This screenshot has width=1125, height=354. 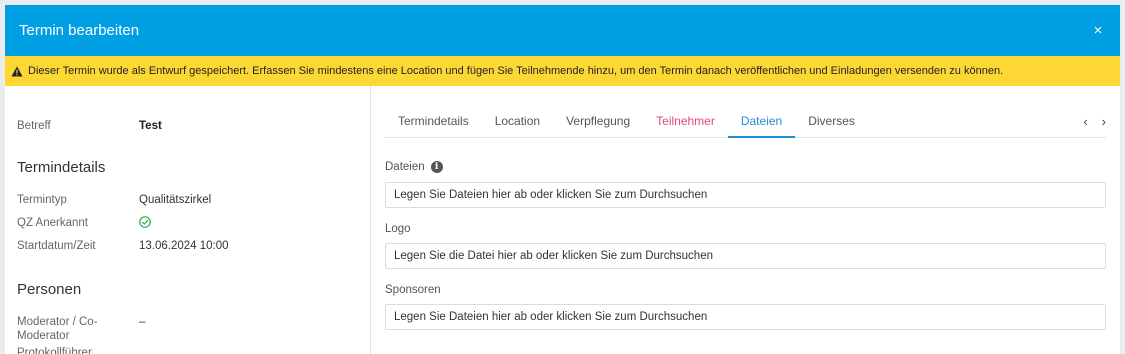 What do you see at coordinates (562, 30) in the screenshot?
I see `dialog-header: Termin bearbeiten ×` at bounding box center [562, 30].